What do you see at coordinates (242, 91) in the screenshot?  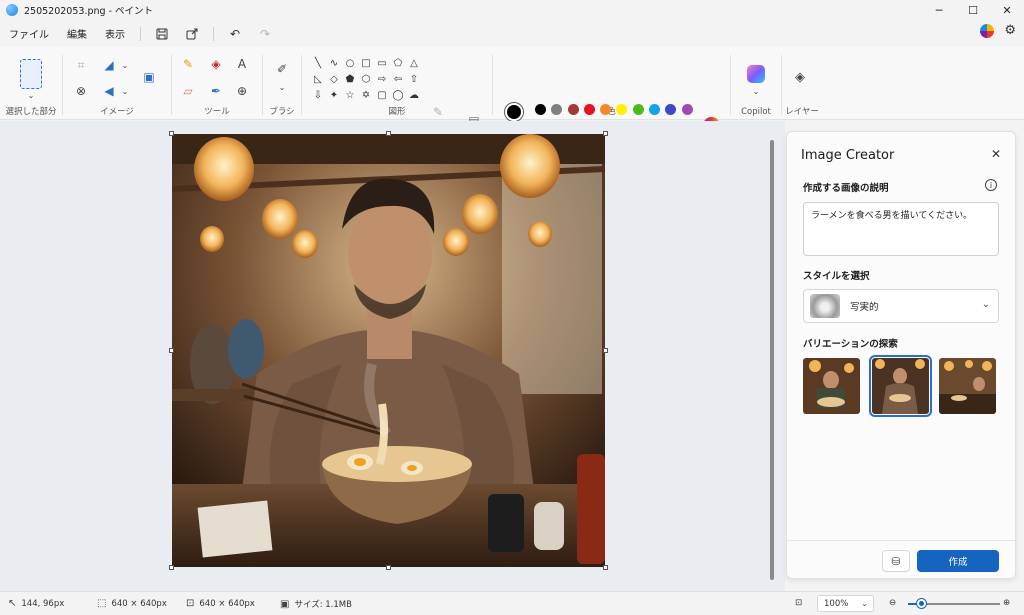 I see `magnifier-icon: ⊕` at bounding box center [242, 91].